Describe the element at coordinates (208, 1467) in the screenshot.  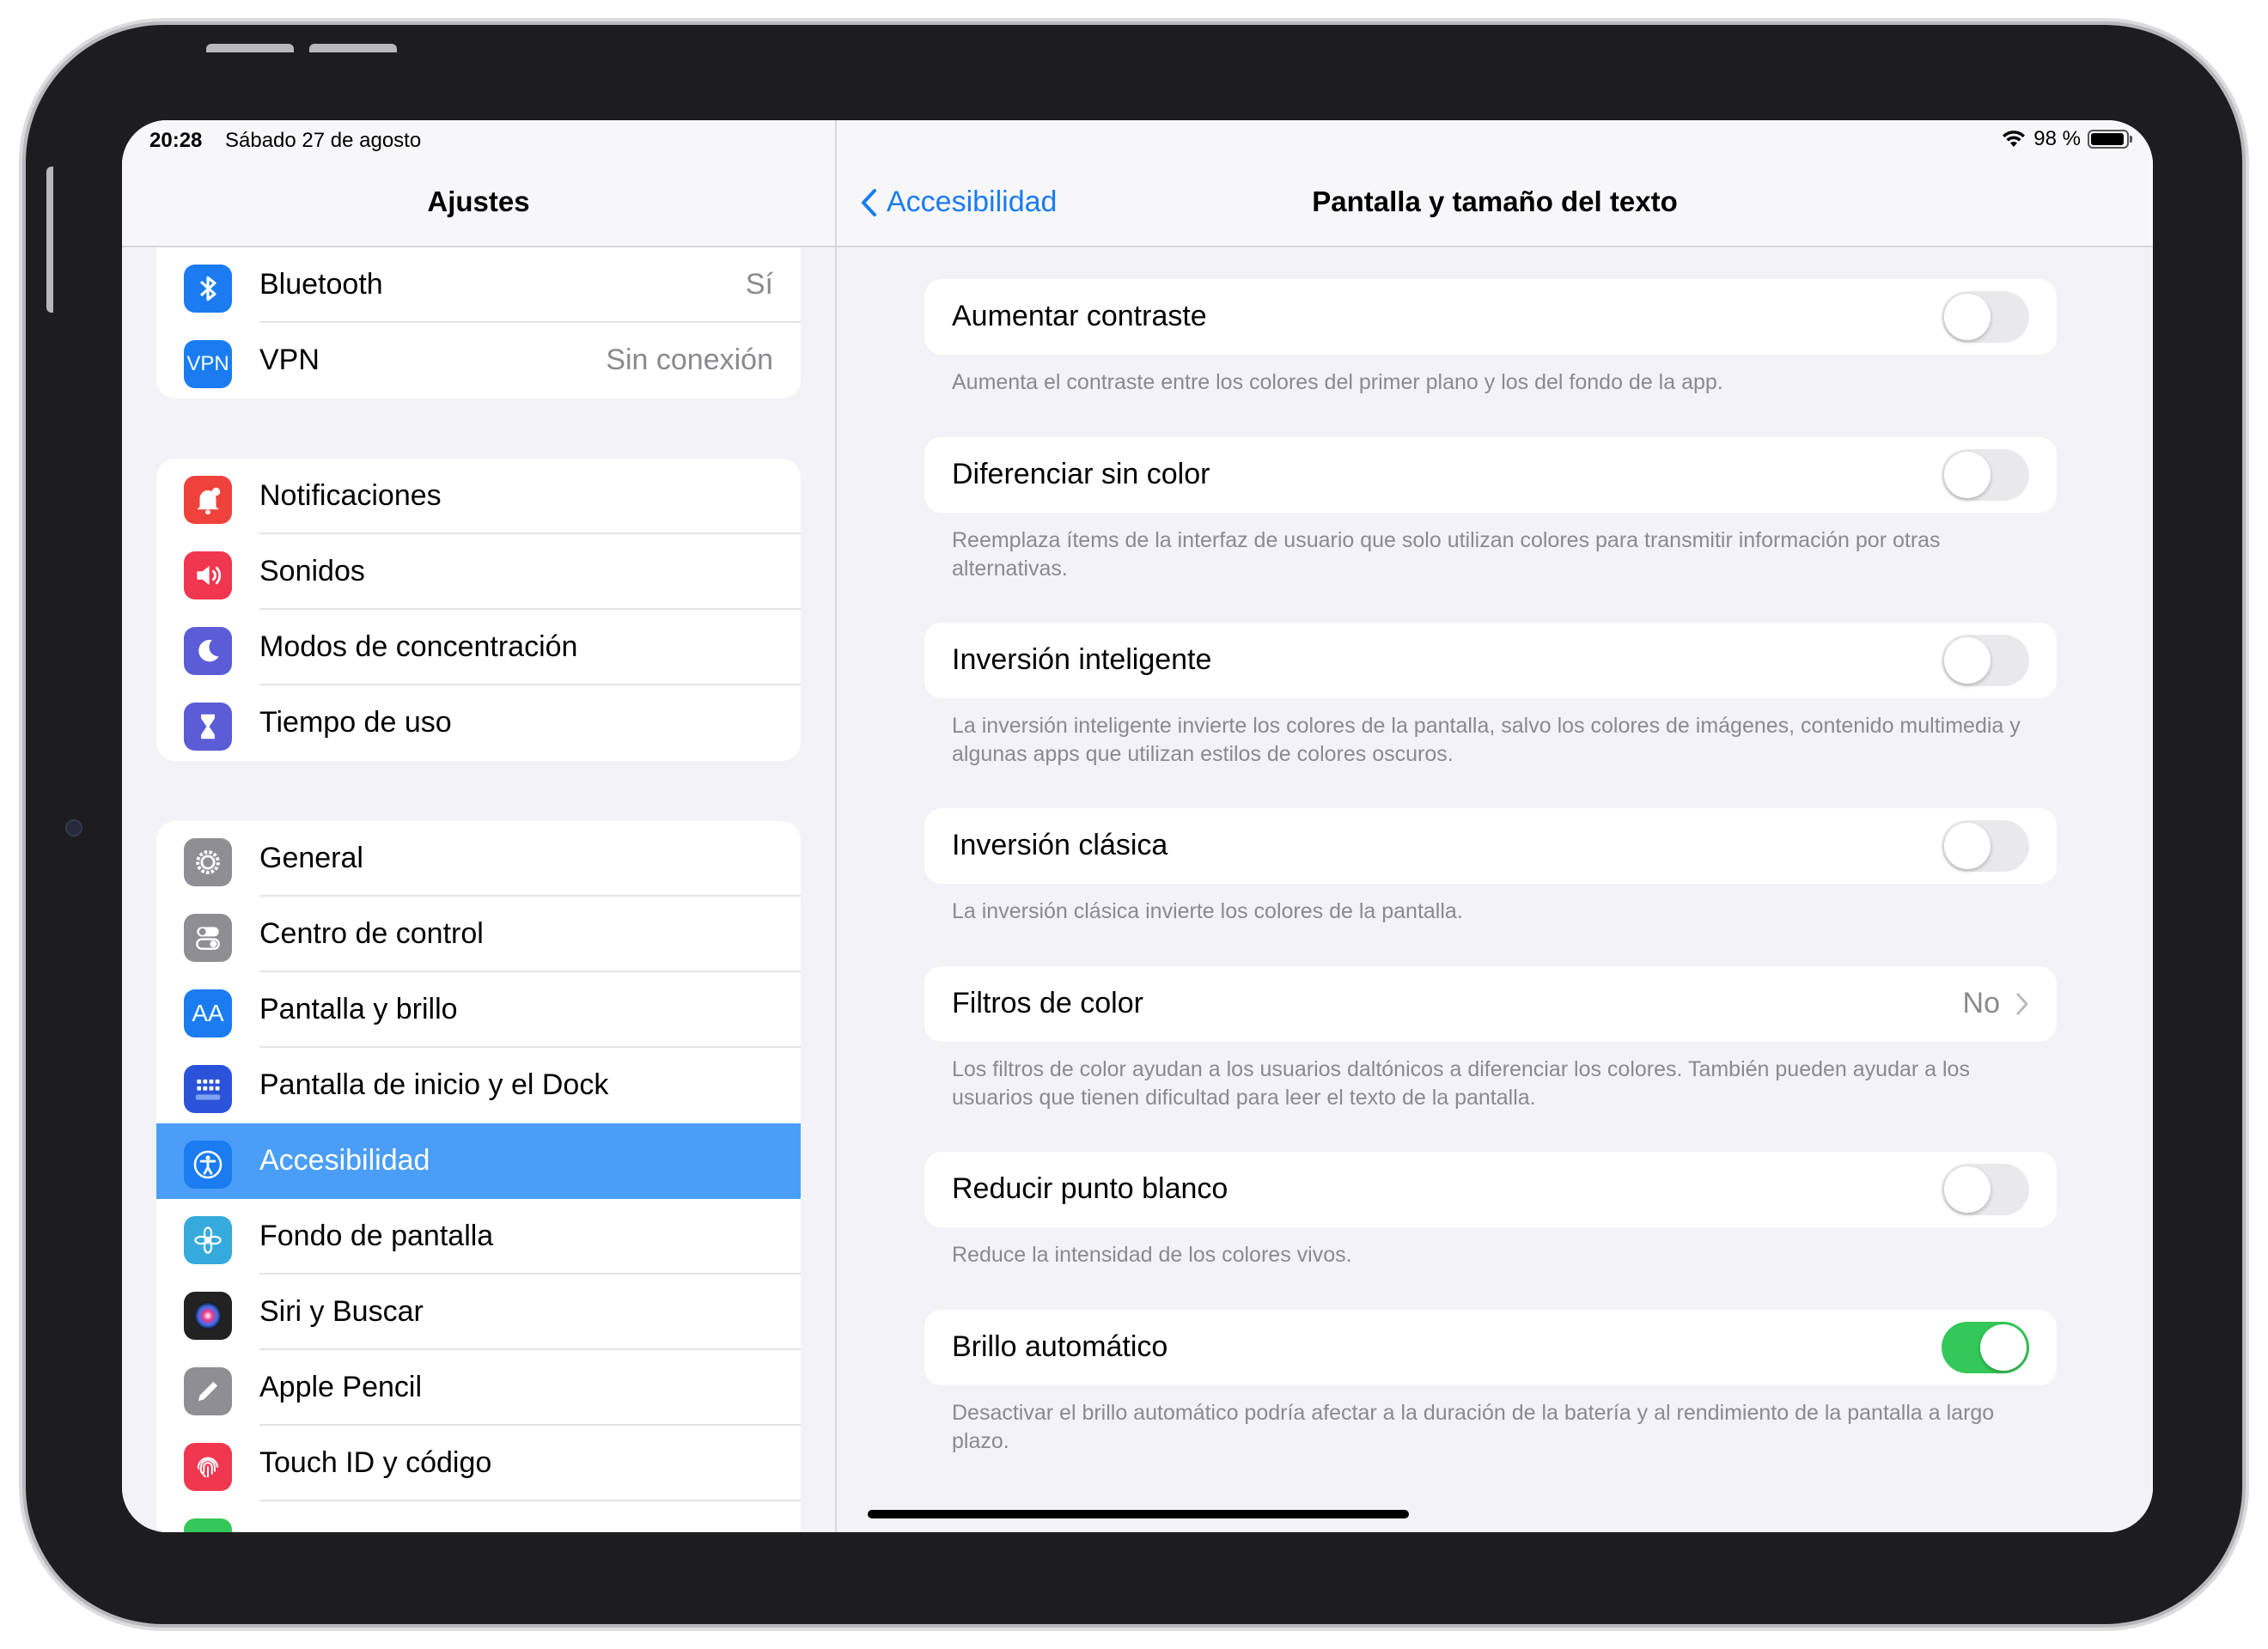
I see `fingerprint-icon` at that location.